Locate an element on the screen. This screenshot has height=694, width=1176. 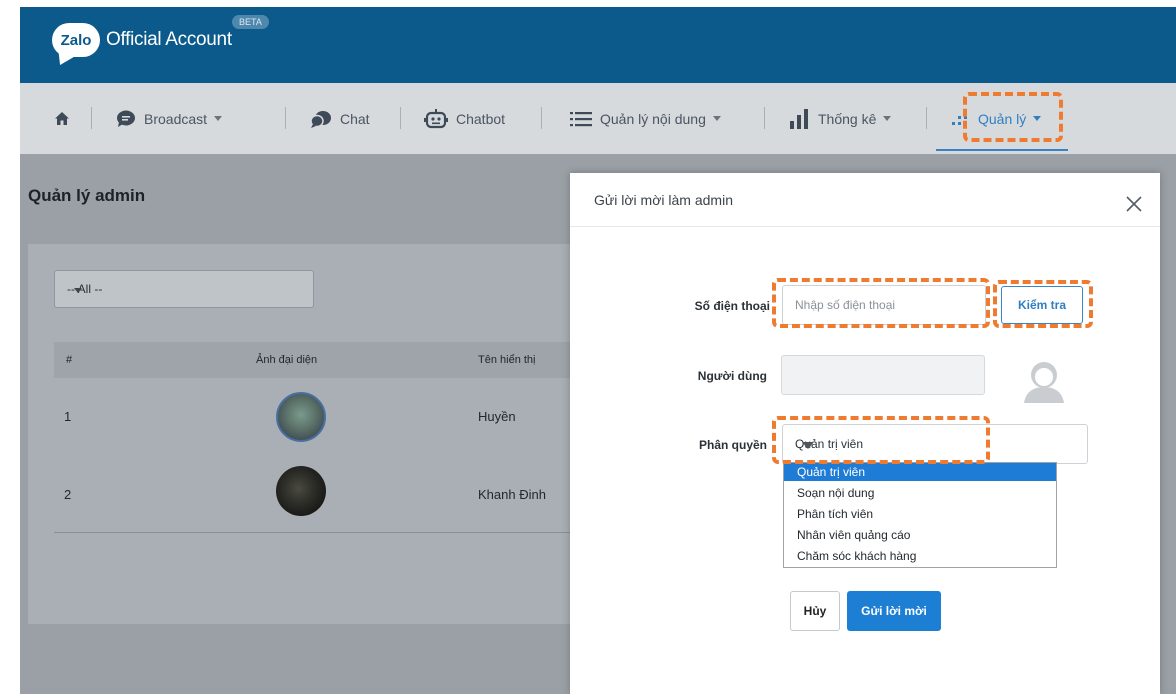
nav-chat: Chat is located at coordinates (340, 118).